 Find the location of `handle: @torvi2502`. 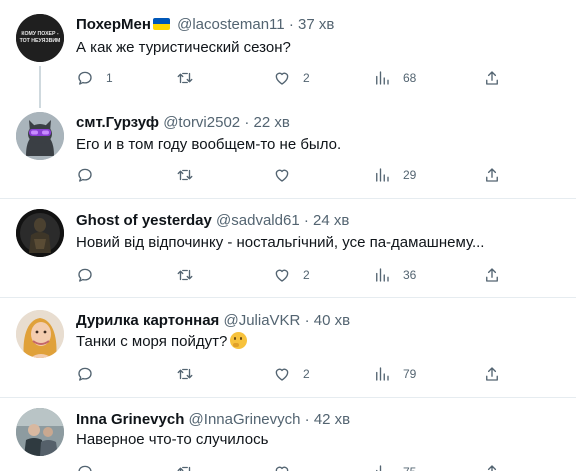

handle: @torvi2502 is located at coordinates (201, 122).